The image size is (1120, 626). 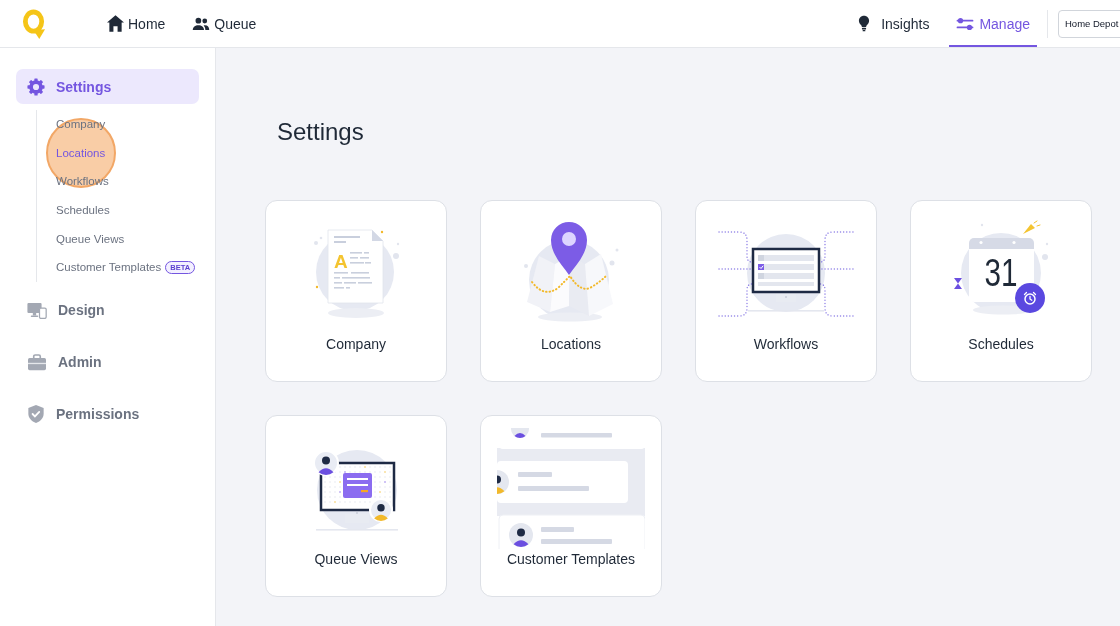 What do you see at coordinates (136, 23) in the screenshot?
I see `nav-link: Home` at bounding box center [136, 23].